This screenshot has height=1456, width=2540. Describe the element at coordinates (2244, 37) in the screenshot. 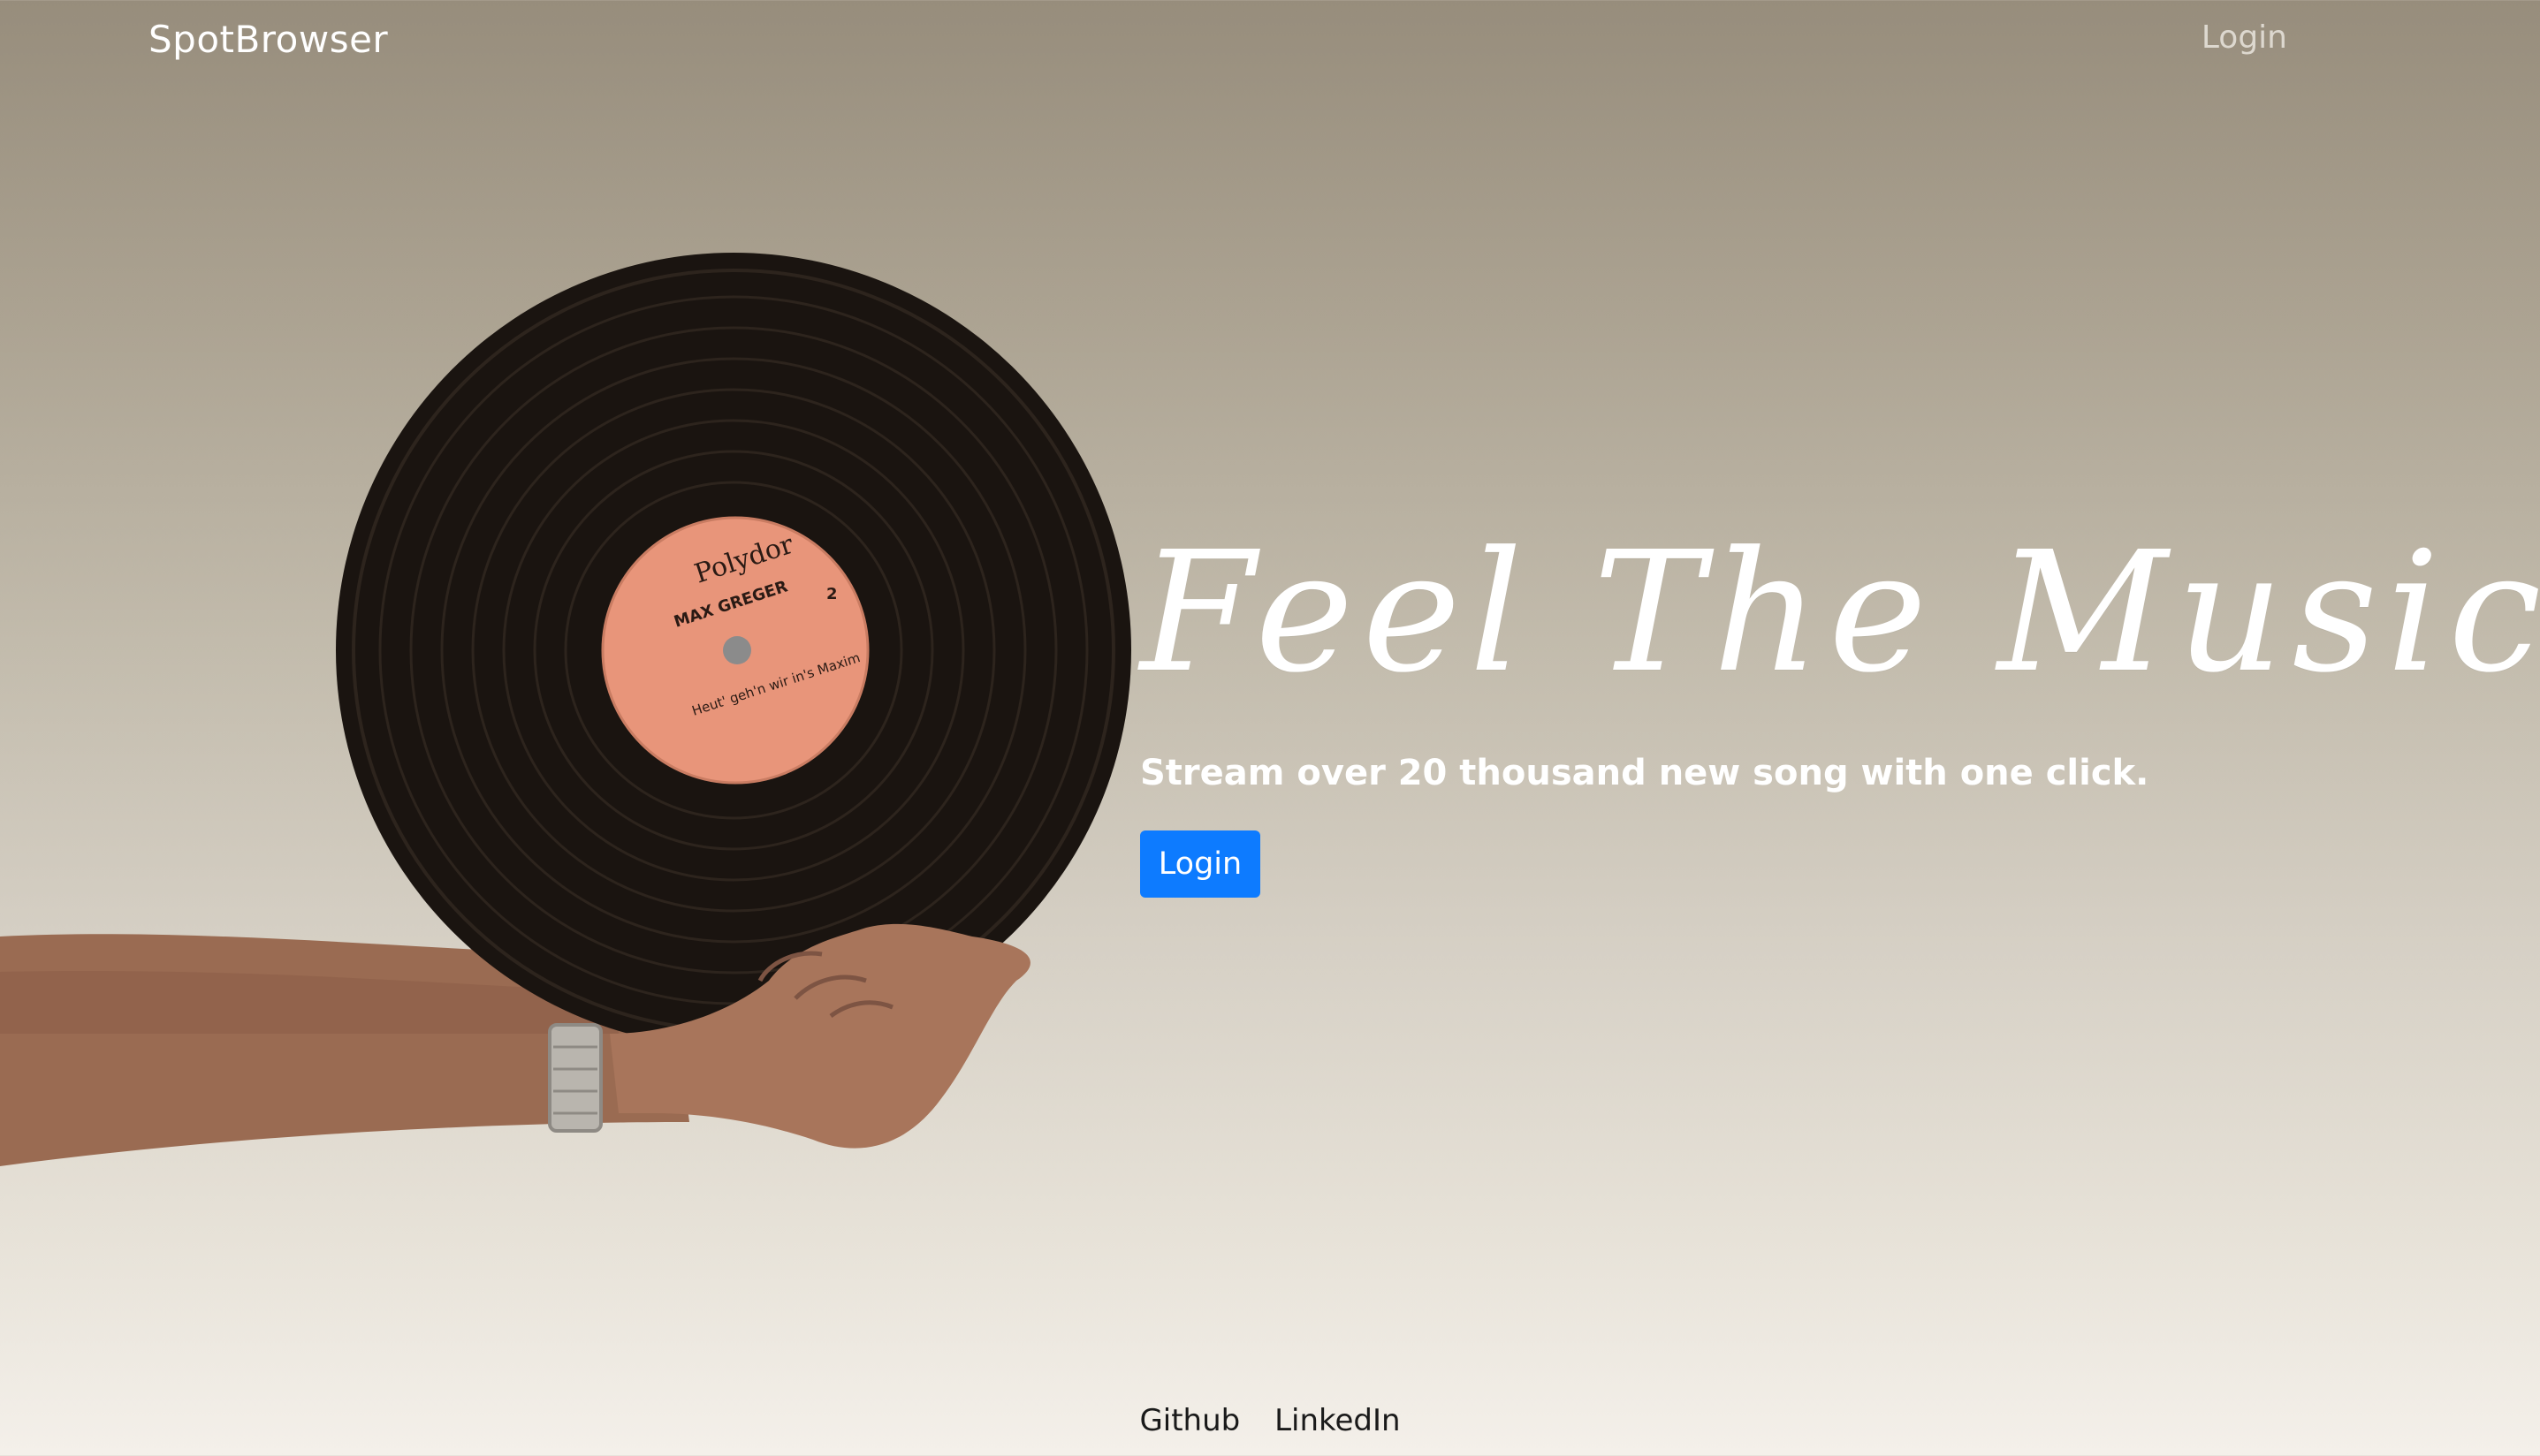

I see `nav-login-link: Login` at that location.